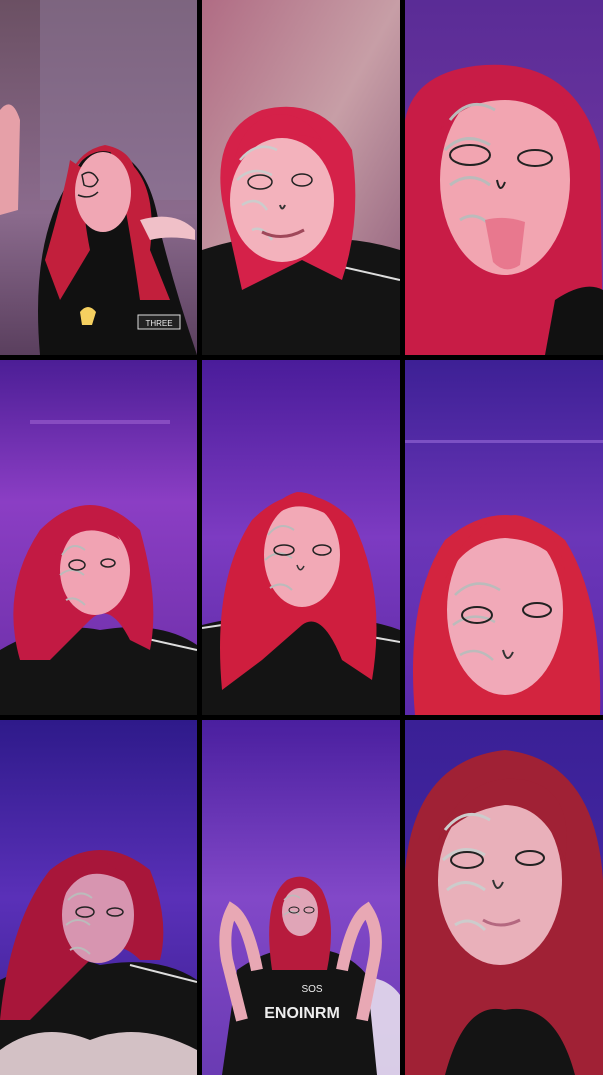  I want to click on selfie-photo: THREE, so click(98, 177).